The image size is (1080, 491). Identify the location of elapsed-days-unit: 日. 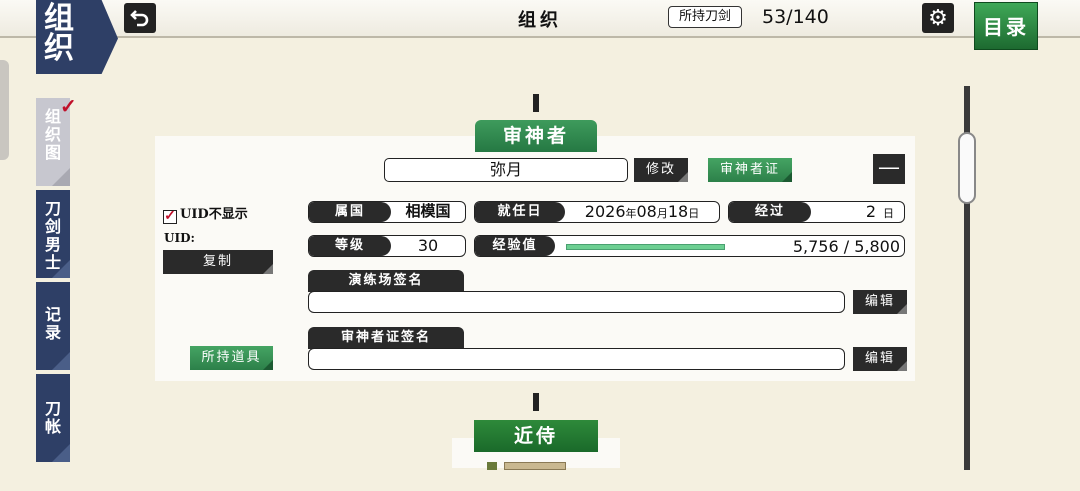
(888, 213).